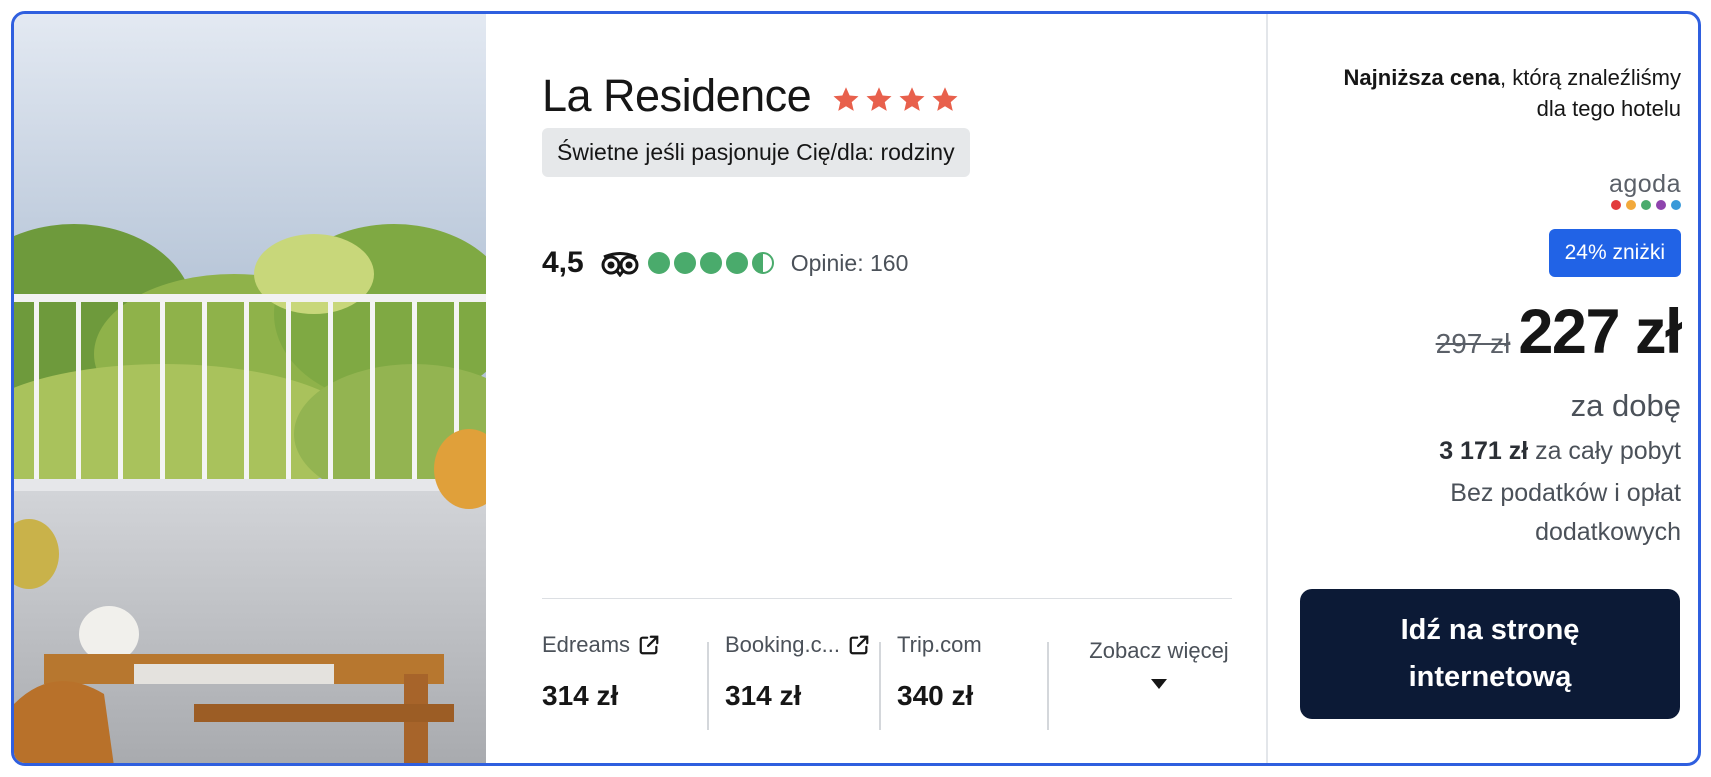 This screenshot has width=1711, height=777. I want to click on rating-bubble-half, so click(762, 263).